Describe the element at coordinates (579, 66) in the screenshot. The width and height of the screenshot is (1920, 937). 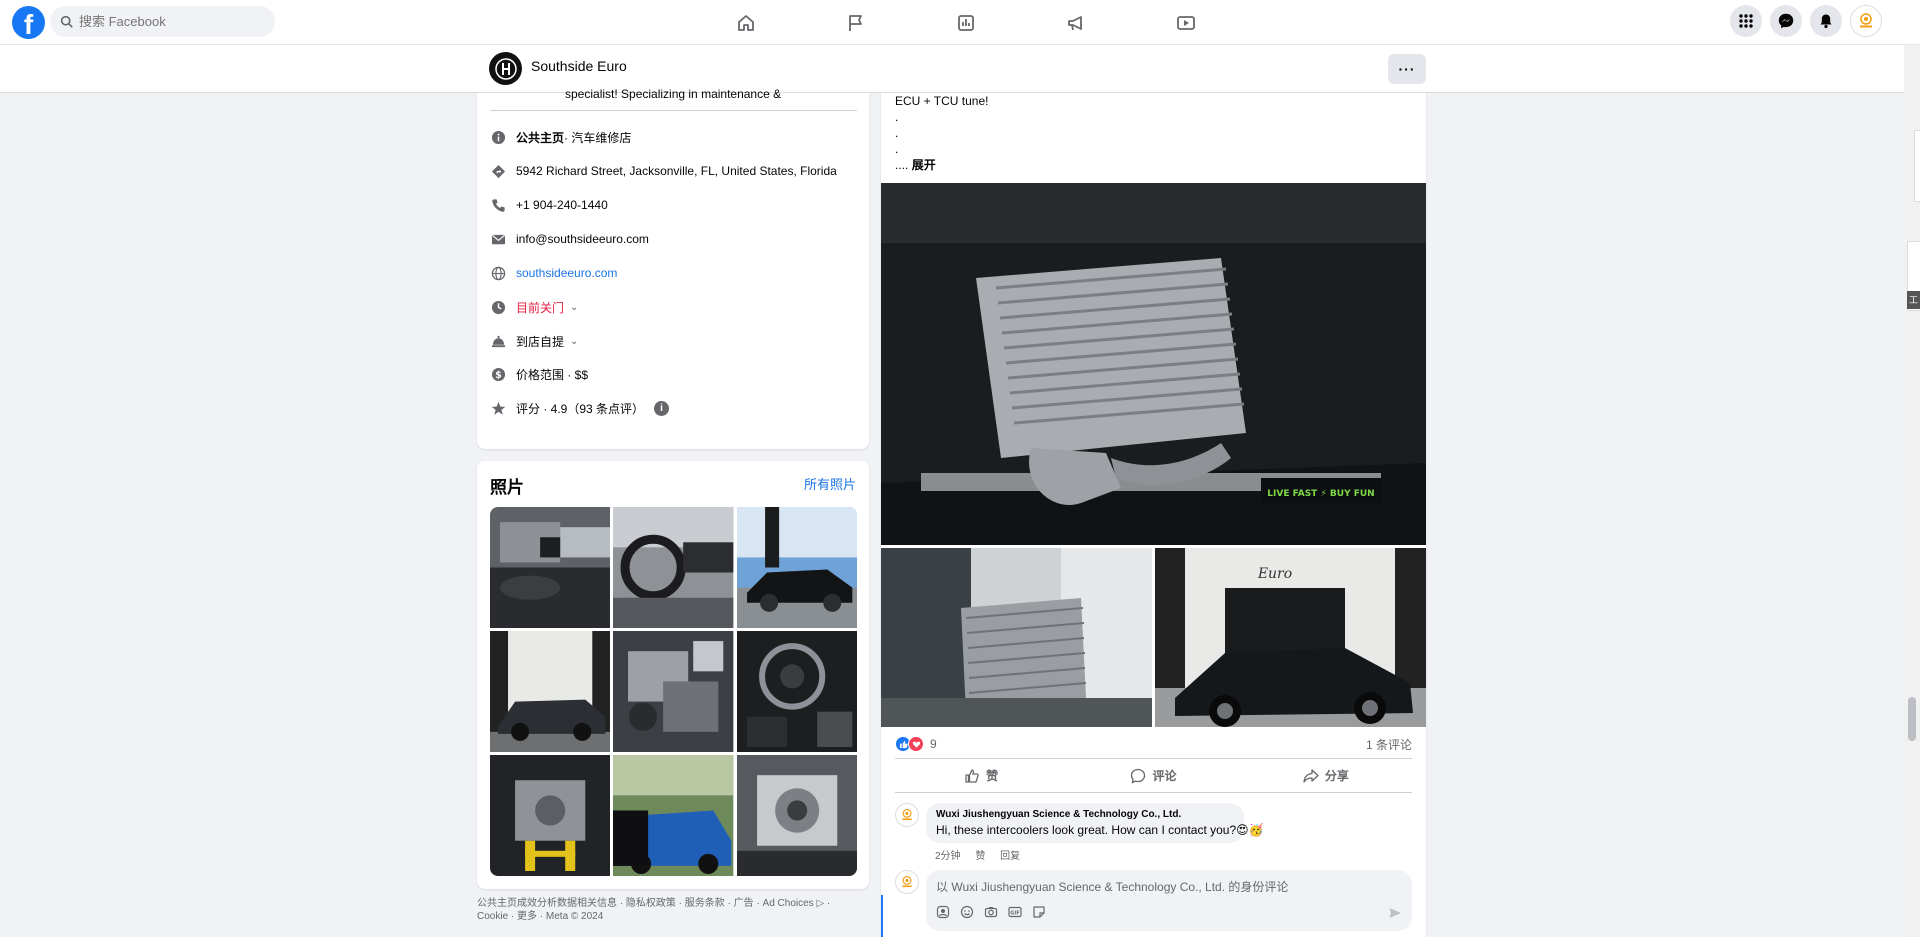
I see `page-title: Southside Euro` at that location.